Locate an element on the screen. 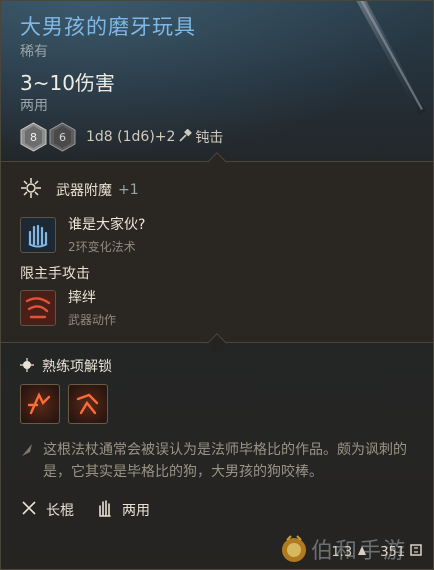 Image resolution: width=434 pixels, height=570 pixels. d6-die-value: 6 is located at coordinates (62, 137).